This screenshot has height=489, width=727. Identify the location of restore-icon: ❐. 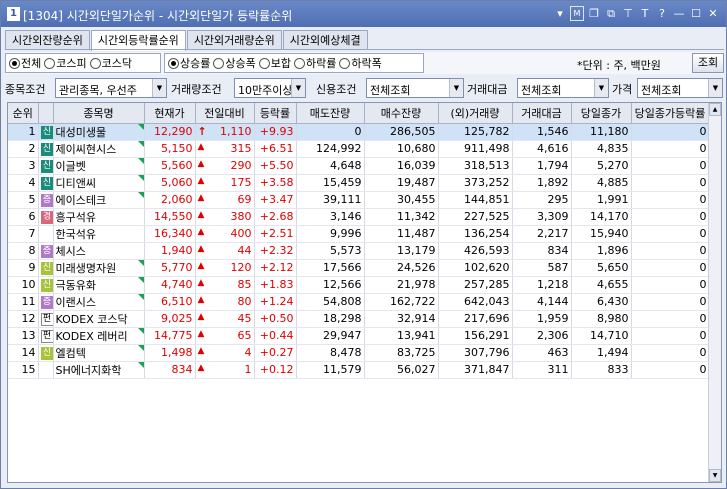
(594, 13).